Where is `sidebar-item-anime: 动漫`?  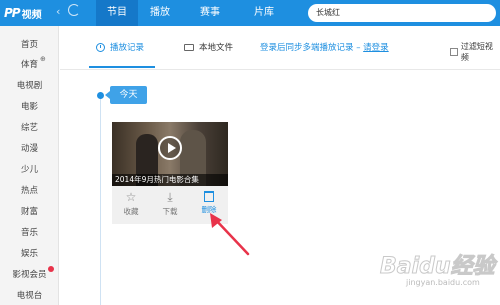 sidebar-item-anime: 动漫 is located at coordinates (29, 148).